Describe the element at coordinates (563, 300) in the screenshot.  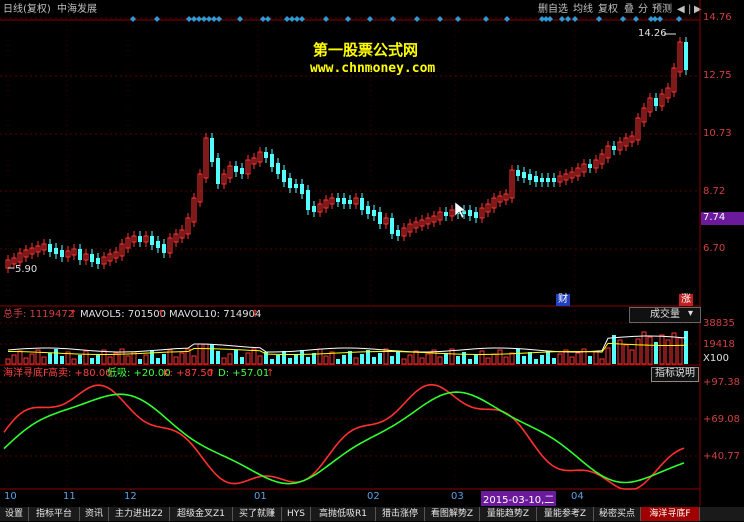
I see `finance-badge: 财` at that location.